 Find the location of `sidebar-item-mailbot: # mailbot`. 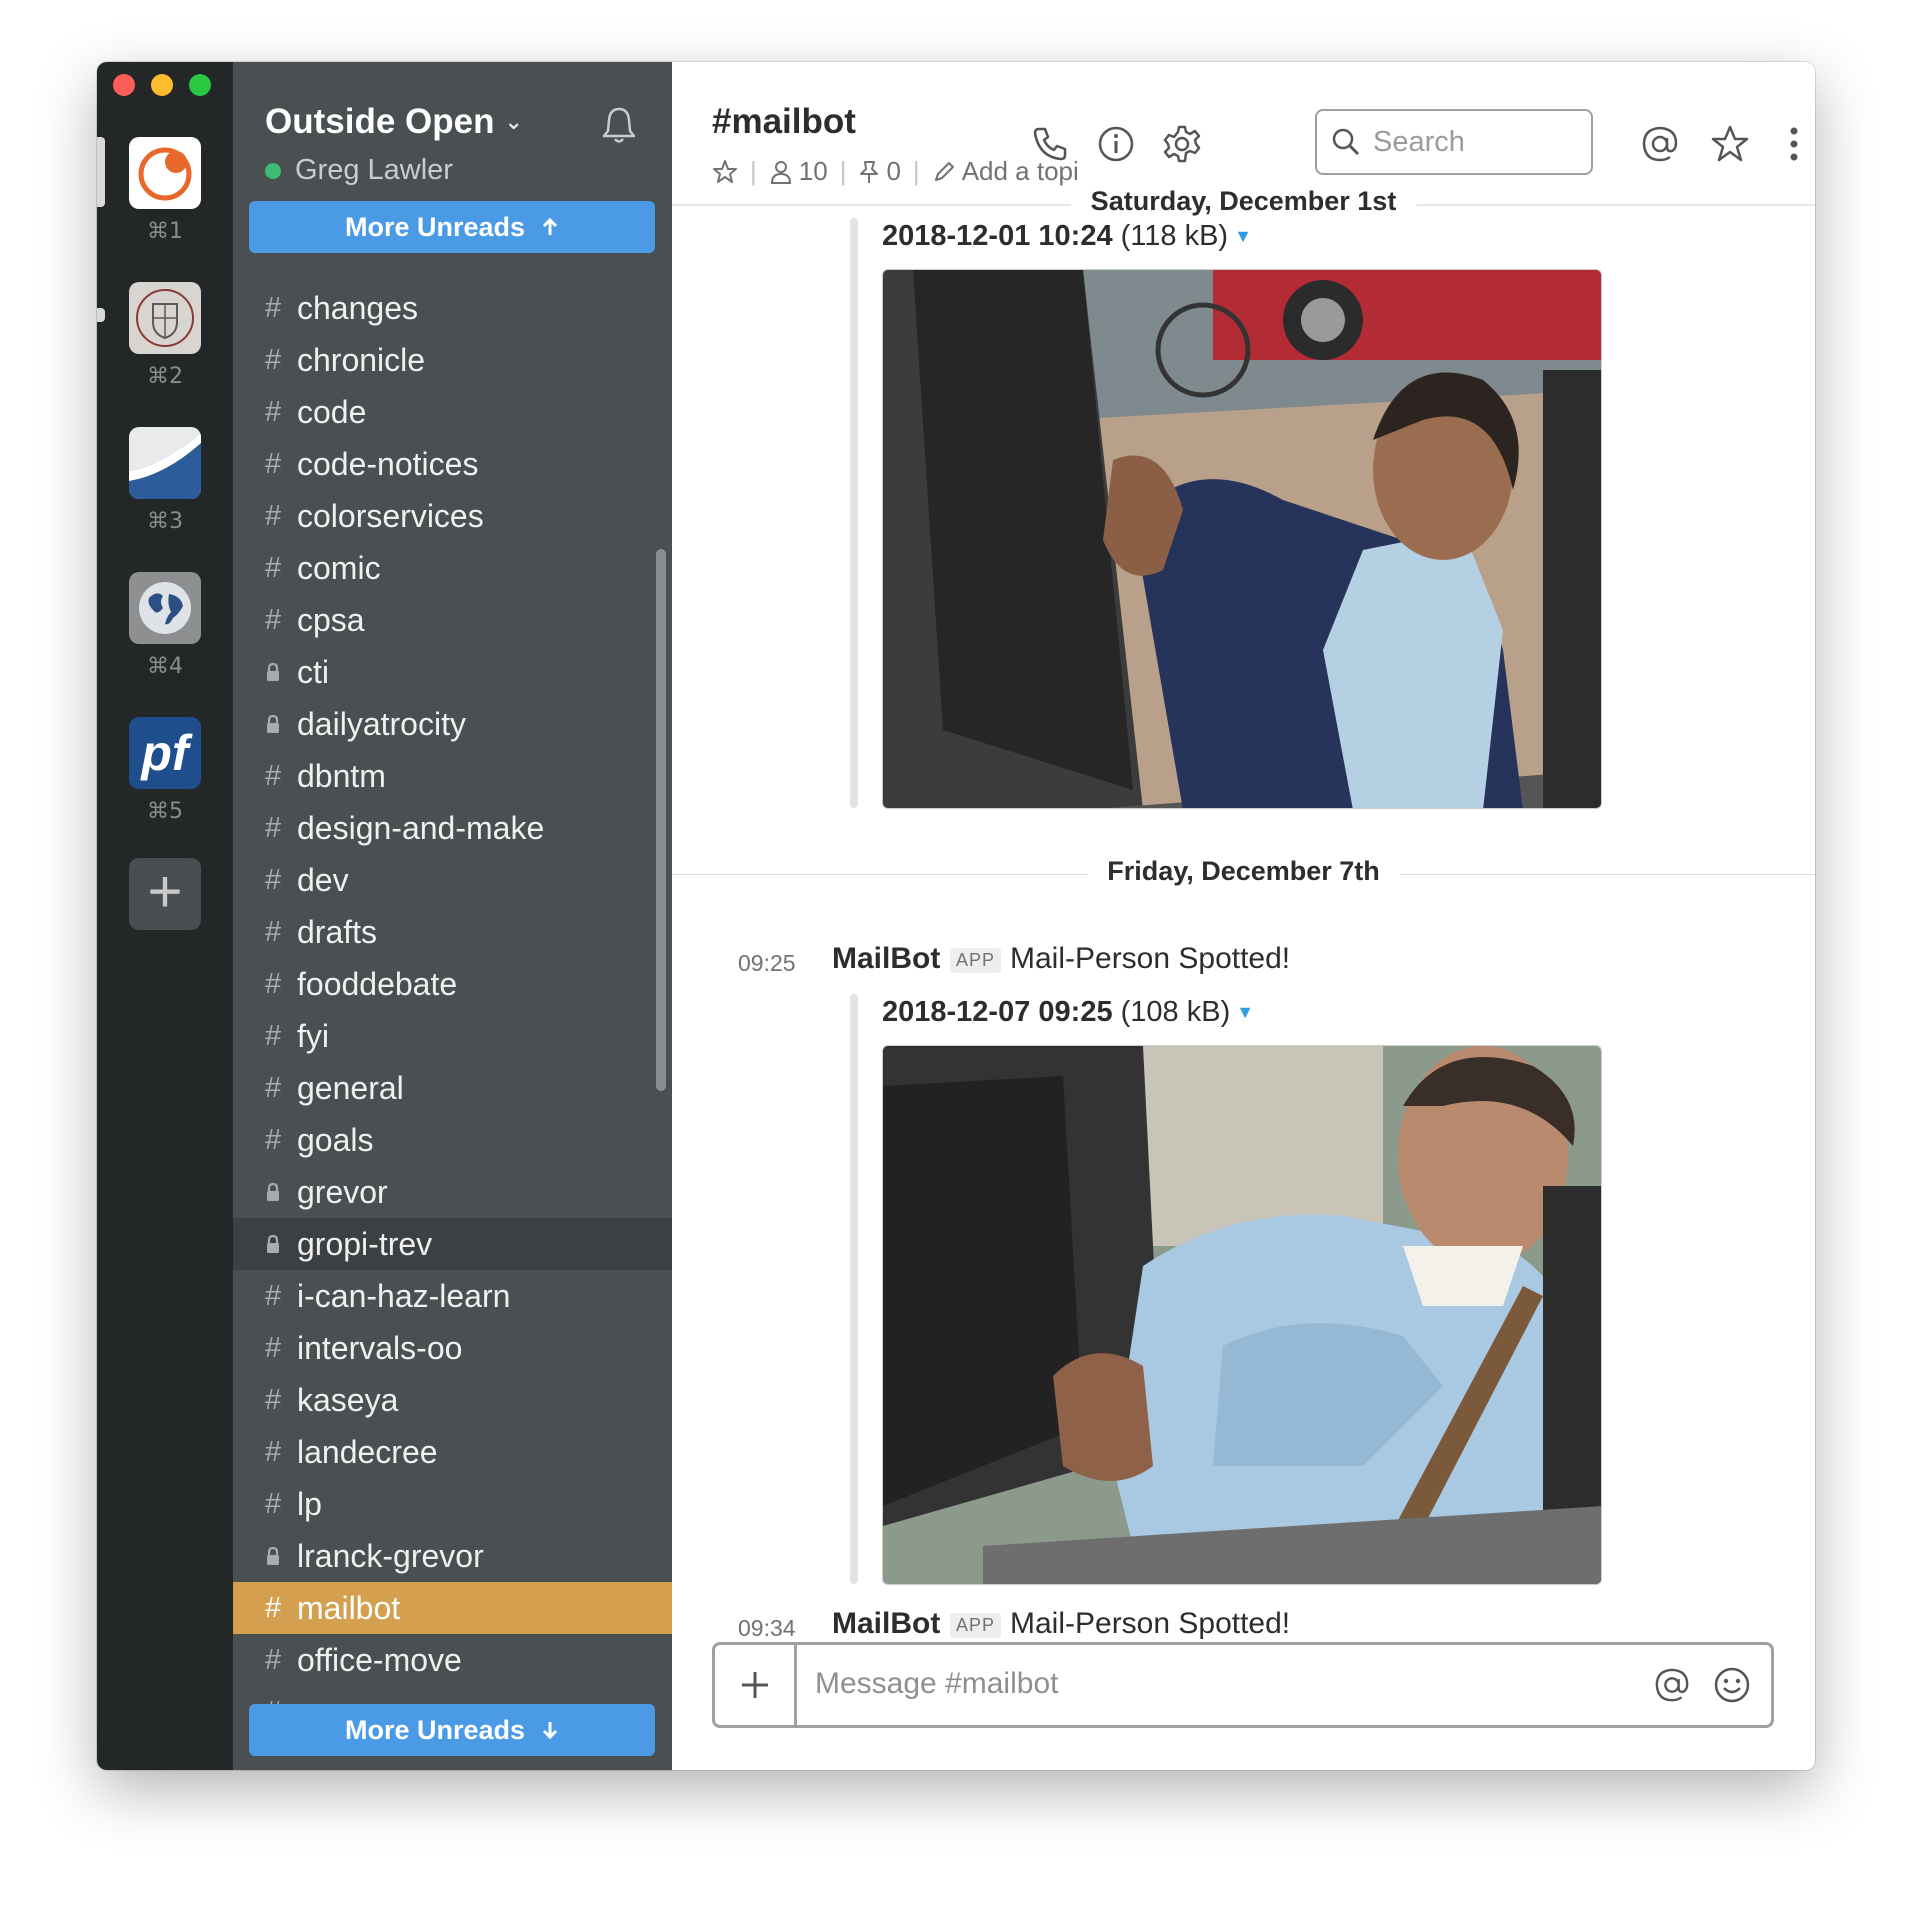

sidebar-item-mailbot: # mailbot is located at coordinates (452, 1608).